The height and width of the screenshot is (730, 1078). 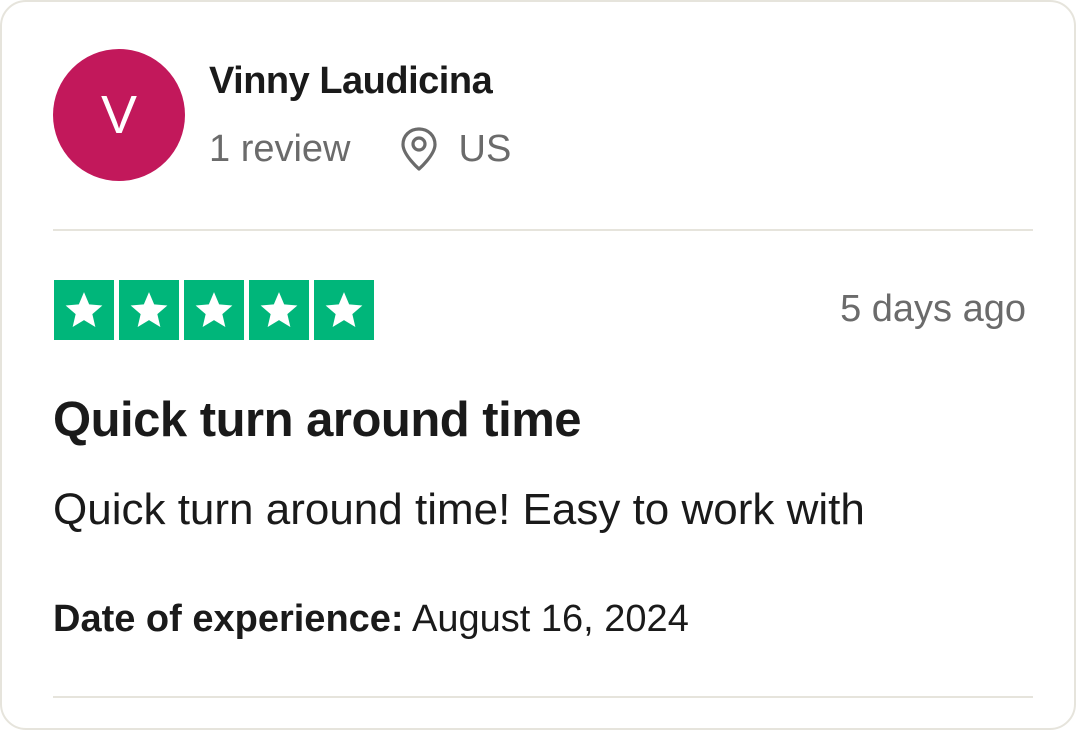 I want to click on avatar: V, so click(x=119, y=115).